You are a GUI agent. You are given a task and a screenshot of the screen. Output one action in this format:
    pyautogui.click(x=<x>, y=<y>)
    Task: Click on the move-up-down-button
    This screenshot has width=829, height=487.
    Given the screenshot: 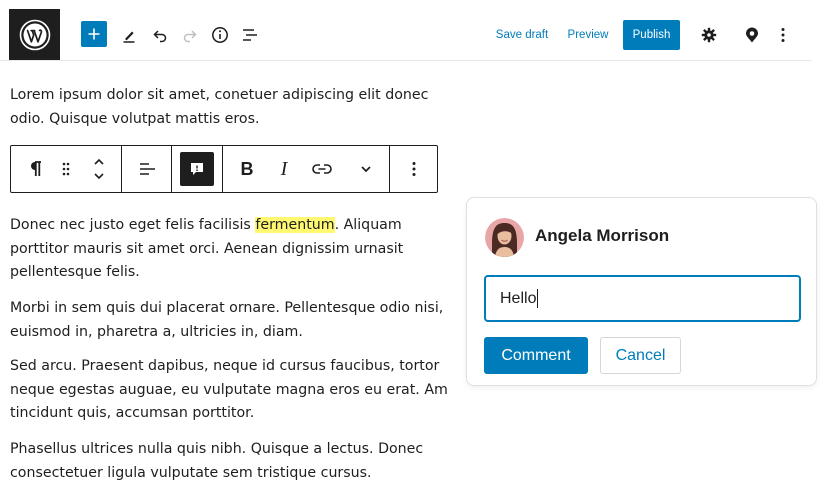 What is the action you would take?
    pyautogui.click(x=99, y=169)
    